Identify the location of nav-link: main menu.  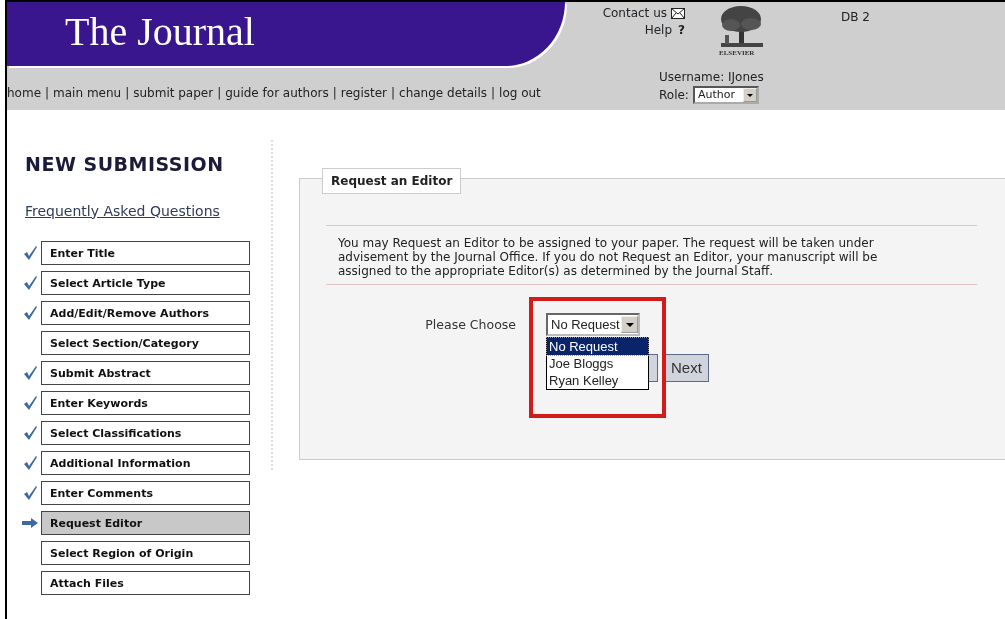
(87, 93).